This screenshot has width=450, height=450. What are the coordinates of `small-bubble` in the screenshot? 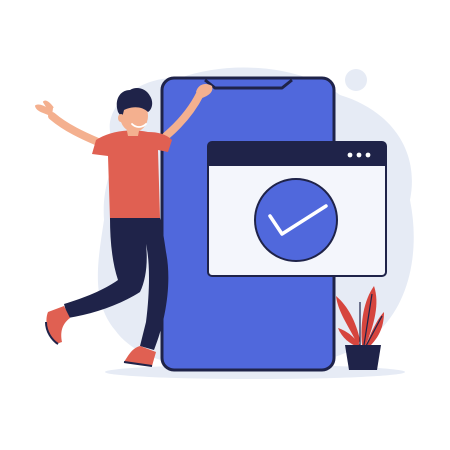 It's located at (356, 80).